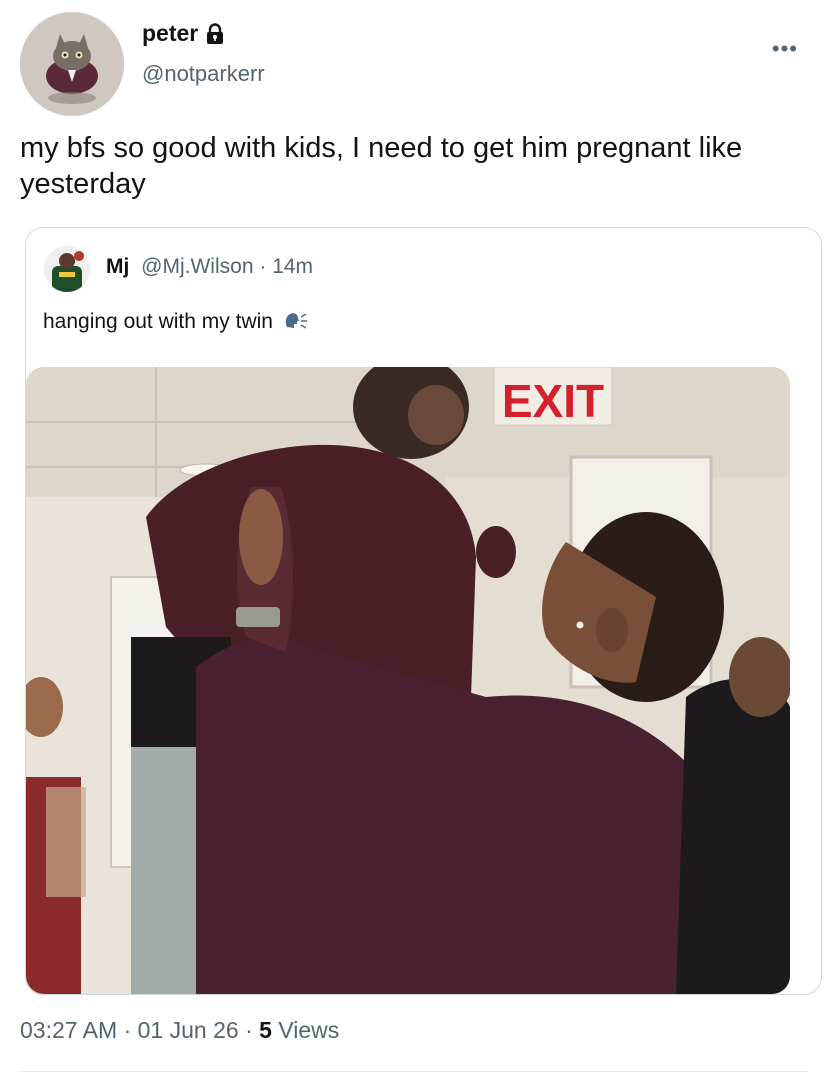  What do you see at coordinates (158, 321) in the screenshot?
I see `quoted-text: hanging out with my twin` at bounding box center [158, 321].